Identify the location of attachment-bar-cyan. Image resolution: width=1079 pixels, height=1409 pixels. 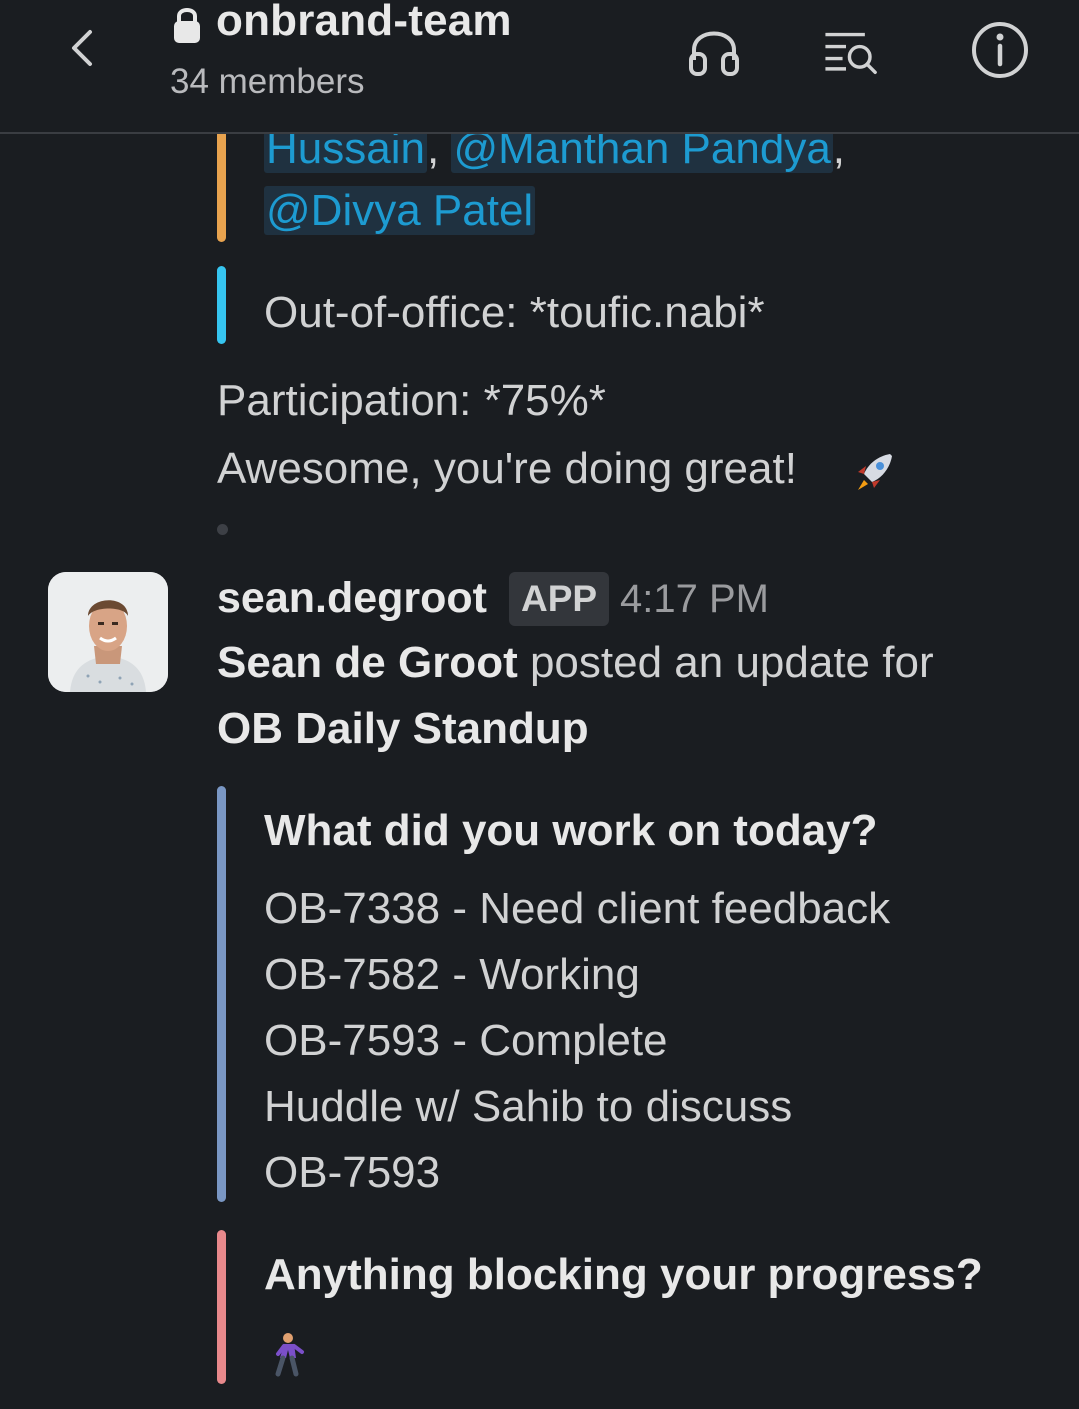
(221, 305).